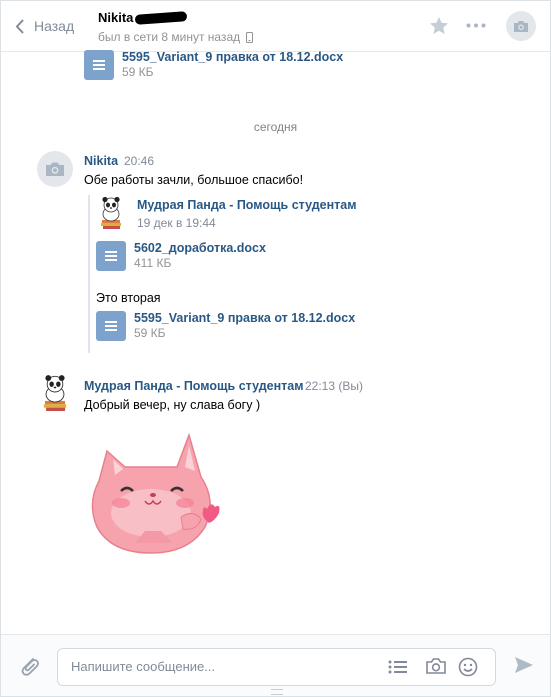 This screenshot has width=551, height=697. Describe the element at coordinates (350, 386) in the screenshot. I see `mine-label: (Вы)` at that location.